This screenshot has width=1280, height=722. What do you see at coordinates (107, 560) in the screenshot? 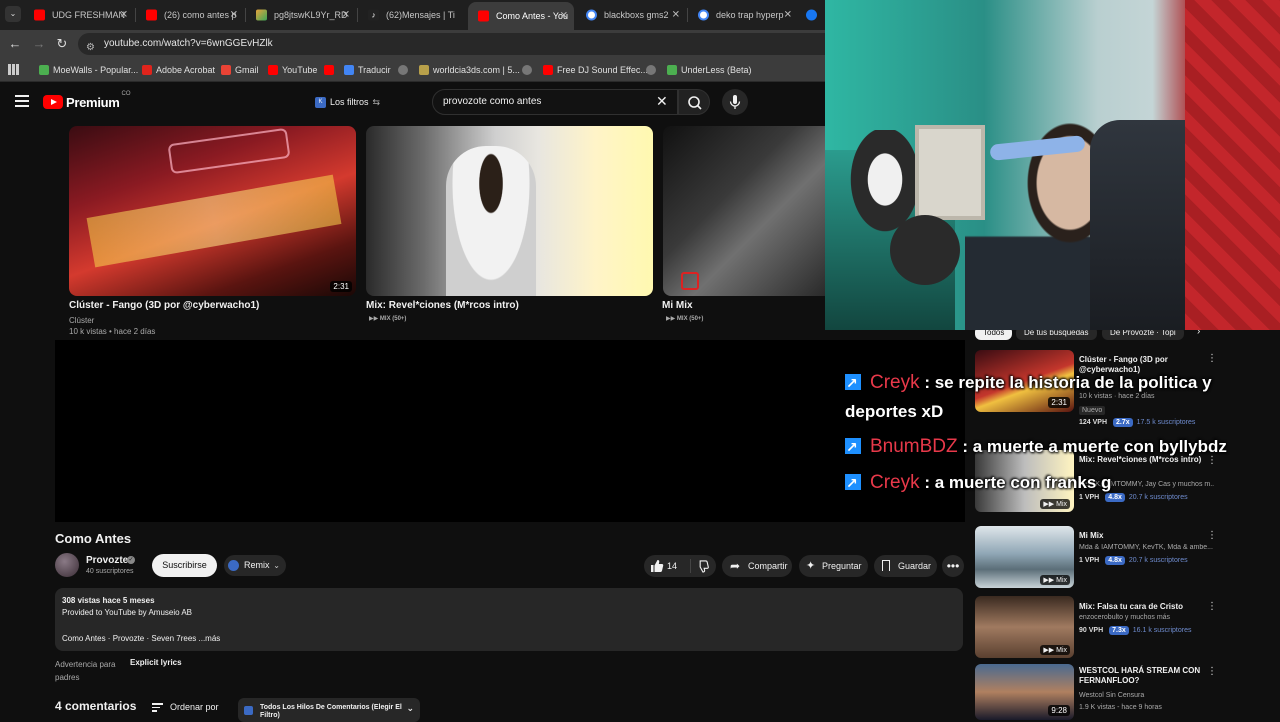
I see `channel-name: Provozte` at bounding box center [107, 560].